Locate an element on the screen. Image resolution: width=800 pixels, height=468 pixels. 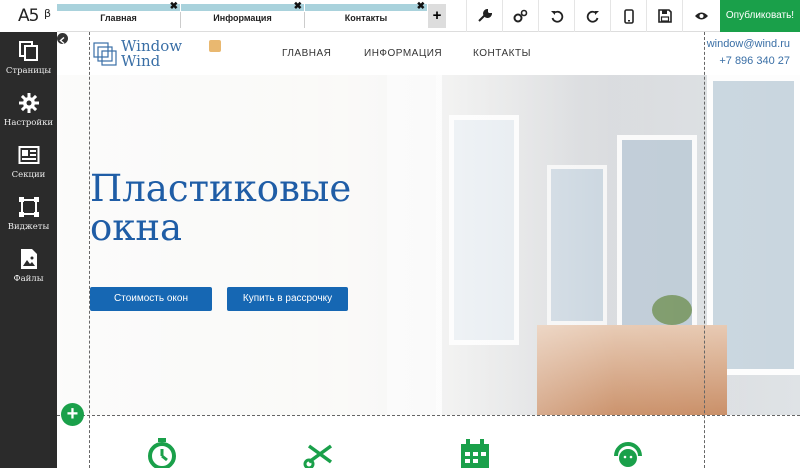
sidebar-item-settings: Настройки is located at coordinates (28, 110).